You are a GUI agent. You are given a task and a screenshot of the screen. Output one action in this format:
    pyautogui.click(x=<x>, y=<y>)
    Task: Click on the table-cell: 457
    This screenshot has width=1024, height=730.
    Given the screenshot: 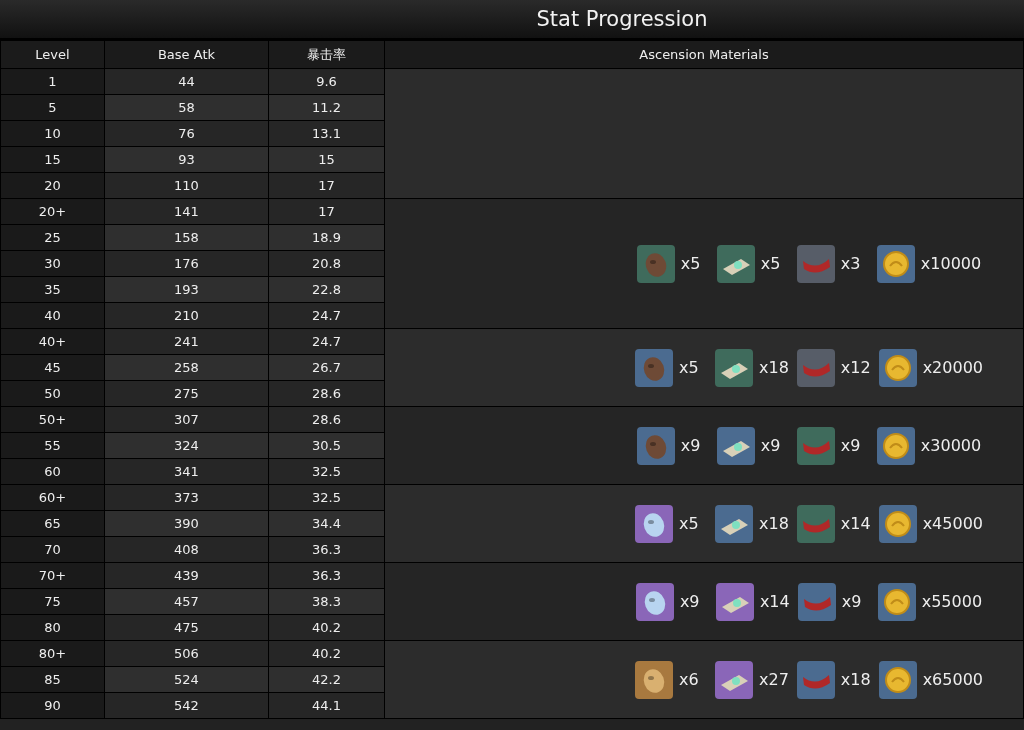 What is the action you would take?
    pyautogui.click(x=186, y=601)
    